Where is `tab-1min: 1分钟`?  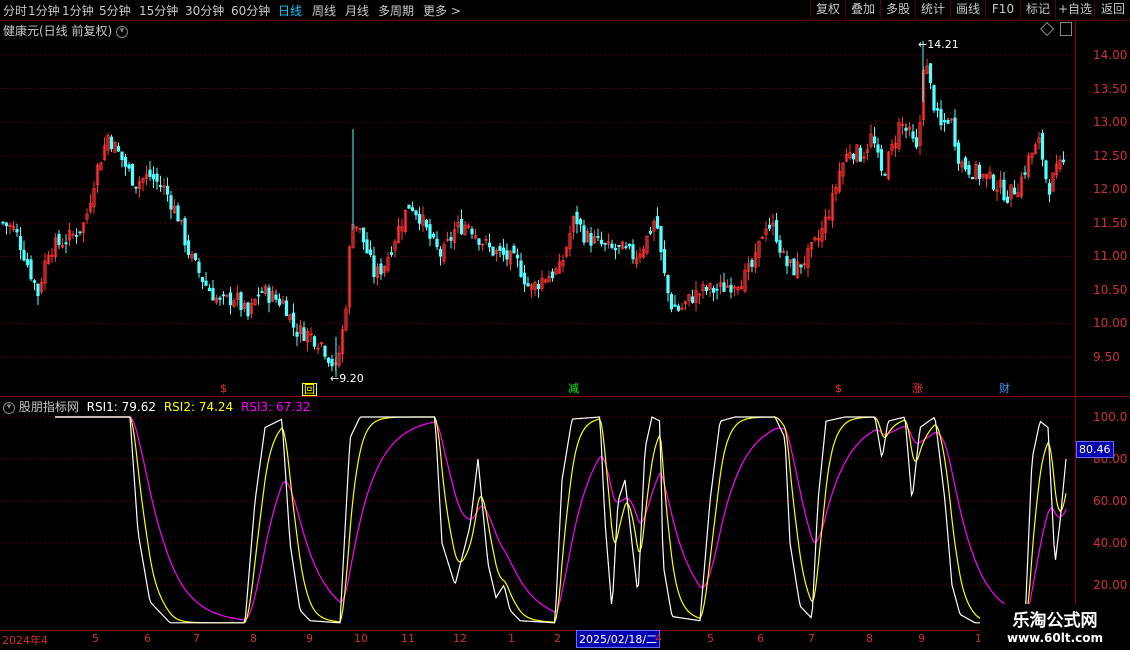
tab-1min: 1分钟 is located at coordinates (44, 10).